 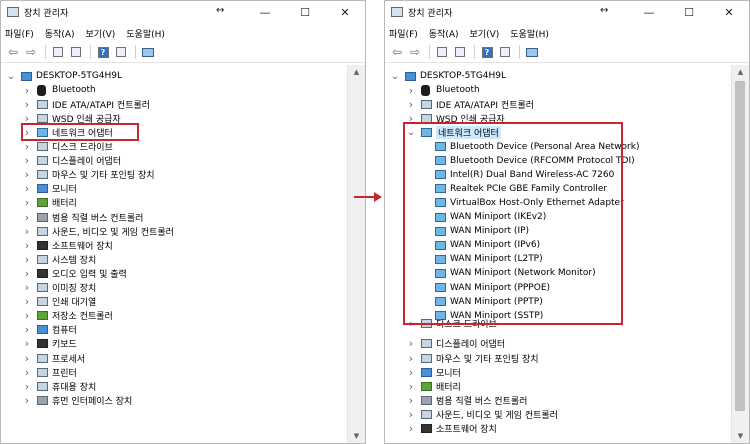 What do you see at coordinates (175, 330) in the screenshot?
I see `tree-category-item: › 컴퓨터` at bounding box center [175, 330].